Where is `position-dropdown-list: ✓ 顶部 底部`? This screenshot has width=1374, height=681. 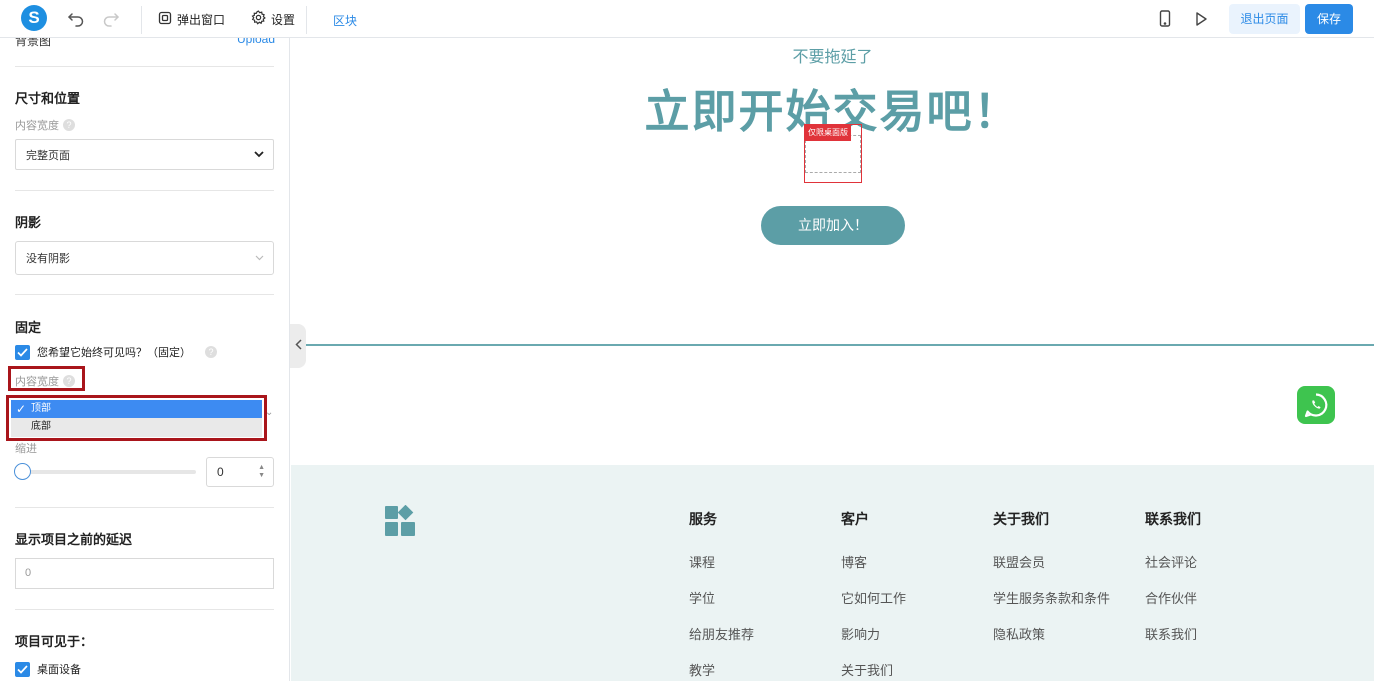
position-dropdown-list: ✓ 顶部 底部 is located at coordinates (136, 418).